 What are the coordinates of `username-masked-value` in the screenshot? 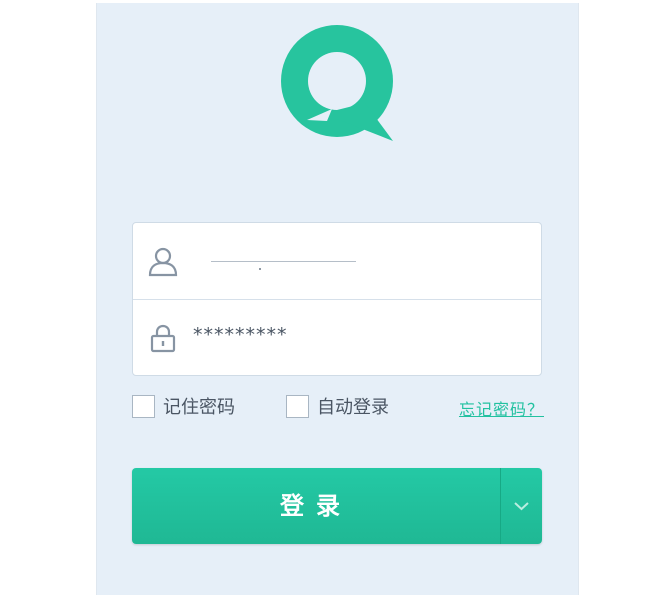 It's located at (283, 261).